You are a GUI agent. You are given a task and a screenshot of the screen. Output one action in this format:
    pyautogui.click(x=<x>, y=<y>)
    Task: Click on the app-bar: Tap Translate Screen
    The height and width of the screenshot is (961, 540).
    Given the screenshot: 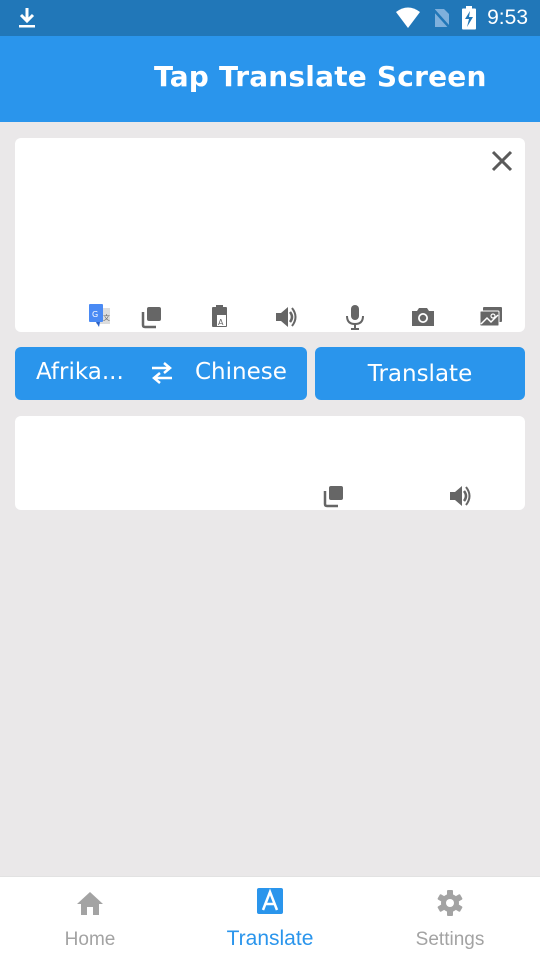 What is the action you would take?
    pyautogui.click(x=270, y=79)
    